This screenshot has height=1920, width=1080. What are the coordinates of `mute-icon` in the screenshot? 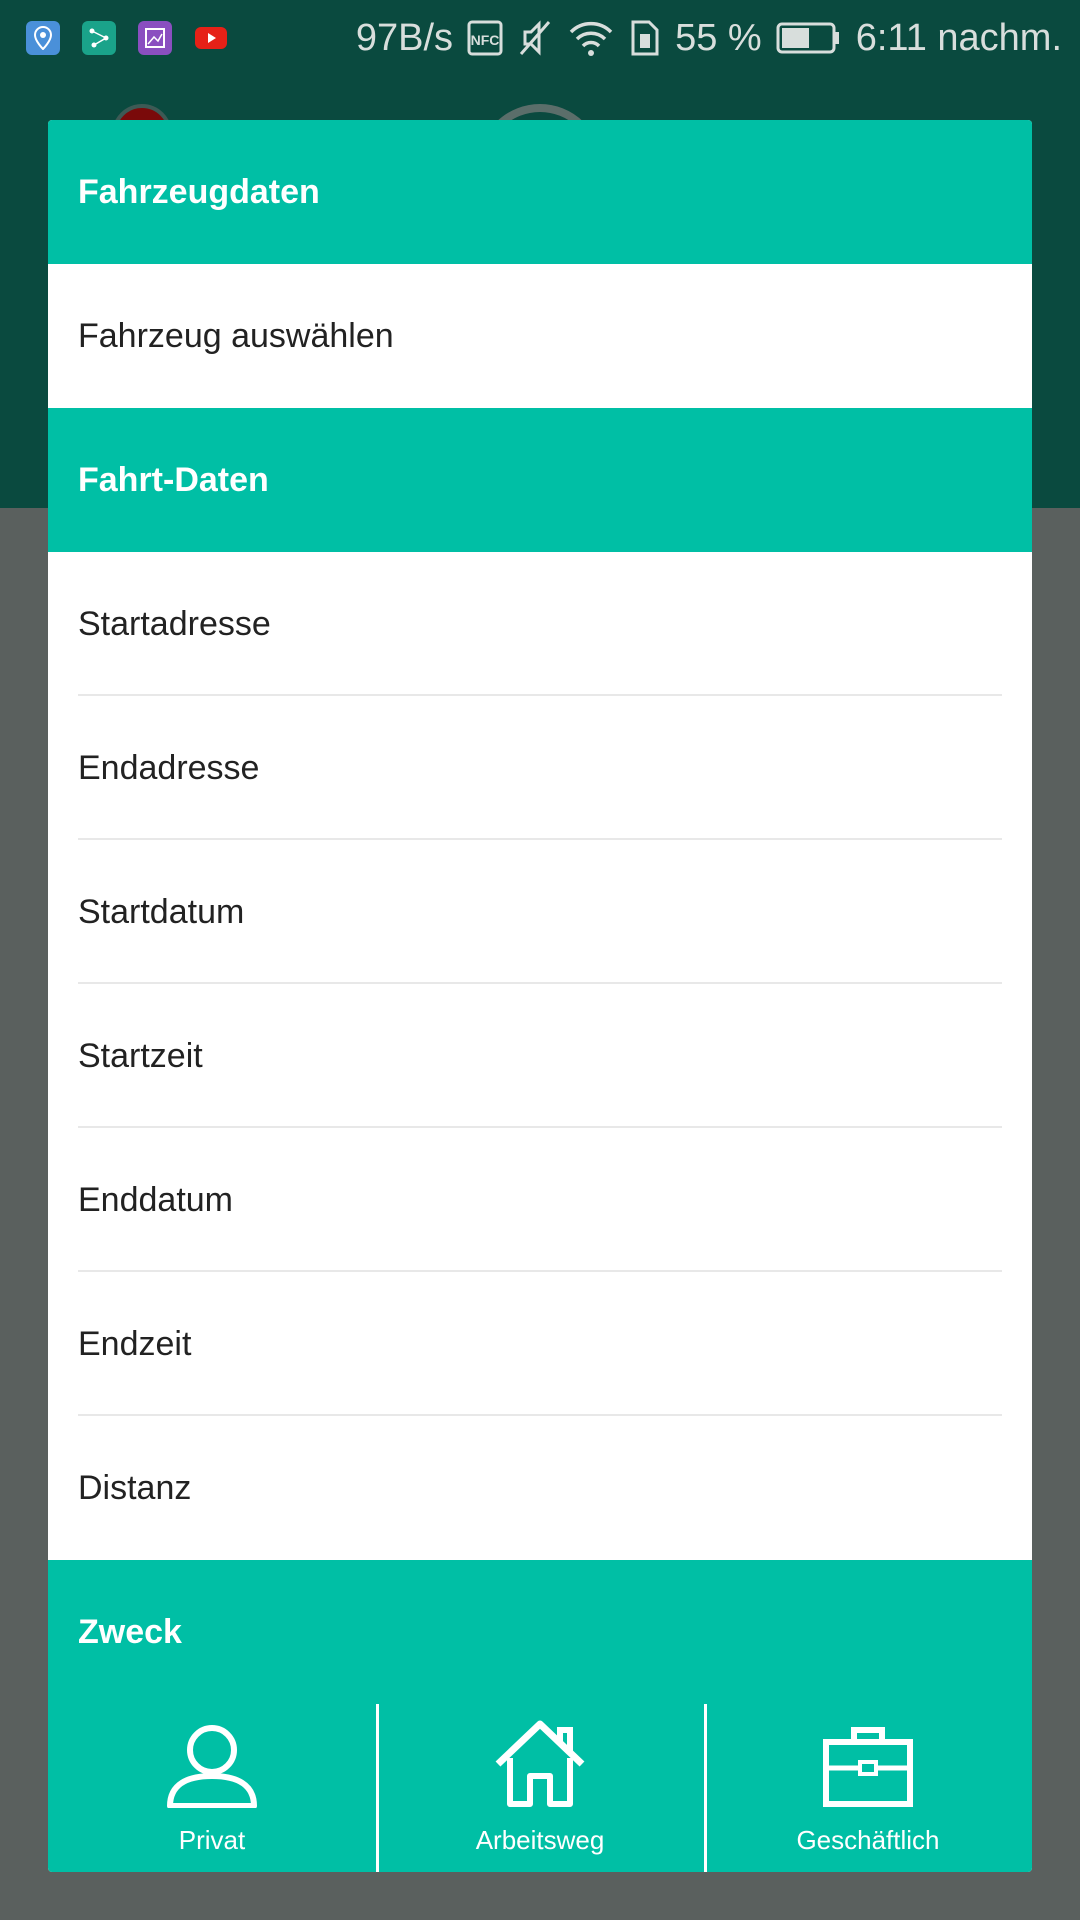 It's located at (535, 38).